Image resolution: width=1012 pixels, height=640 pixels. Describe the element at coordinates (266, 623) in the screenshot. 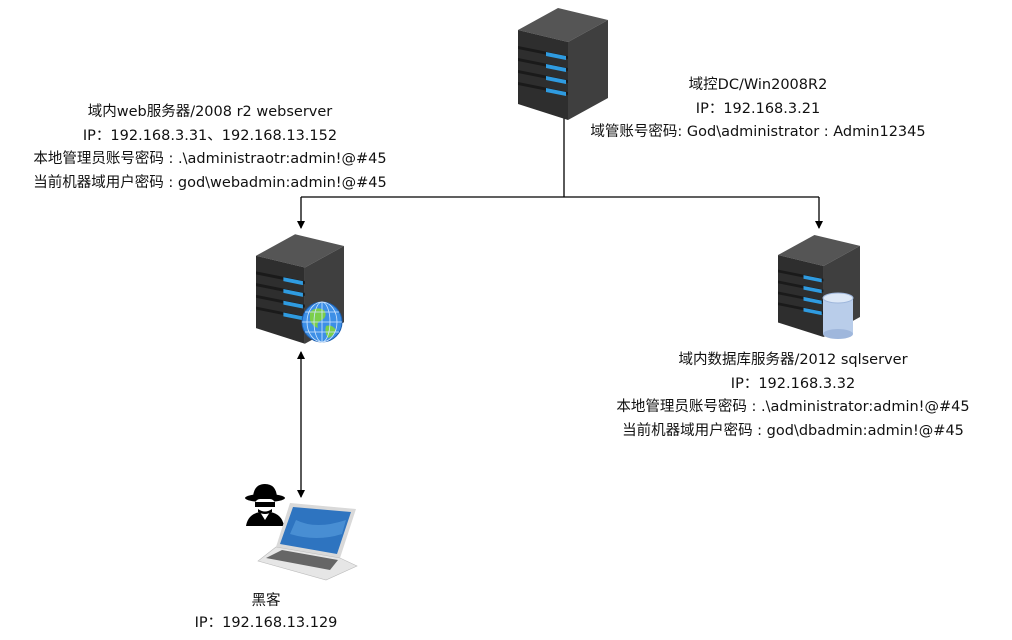

I see `hacker-ip: IP：192.168.13.129` at that location.